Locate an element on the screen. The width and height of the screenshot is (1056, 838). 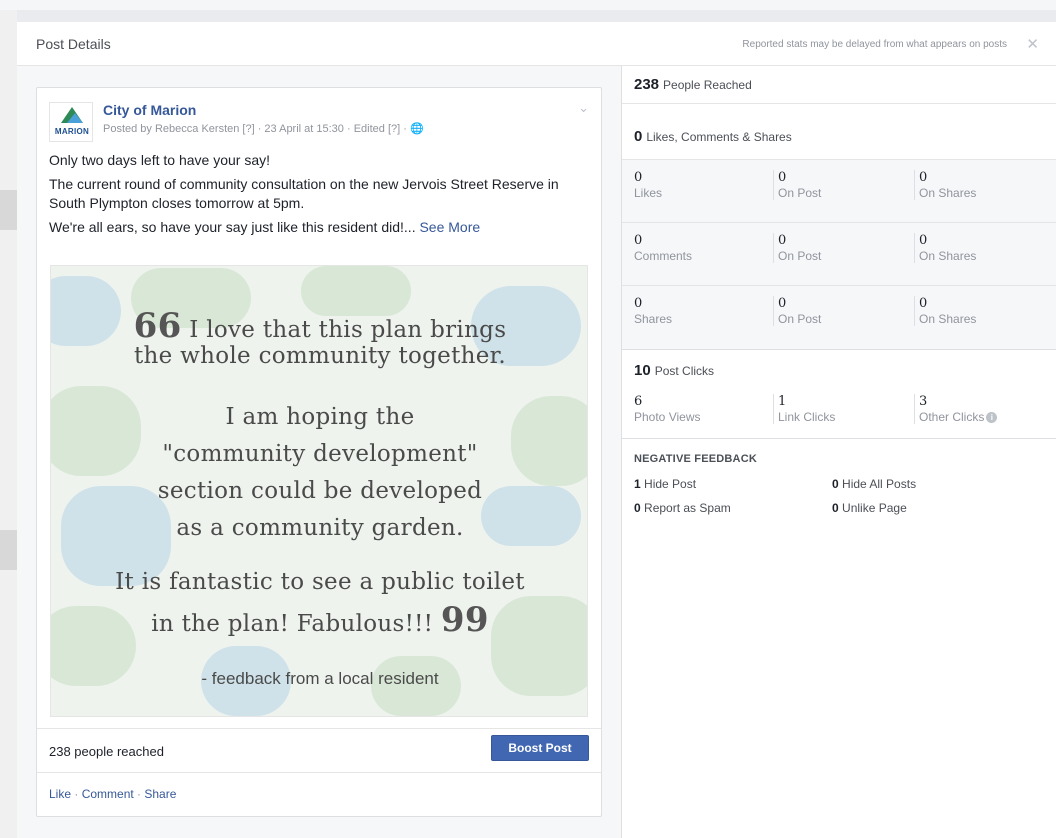
dialog-title: Post Details is located at coordinates (73, 44).